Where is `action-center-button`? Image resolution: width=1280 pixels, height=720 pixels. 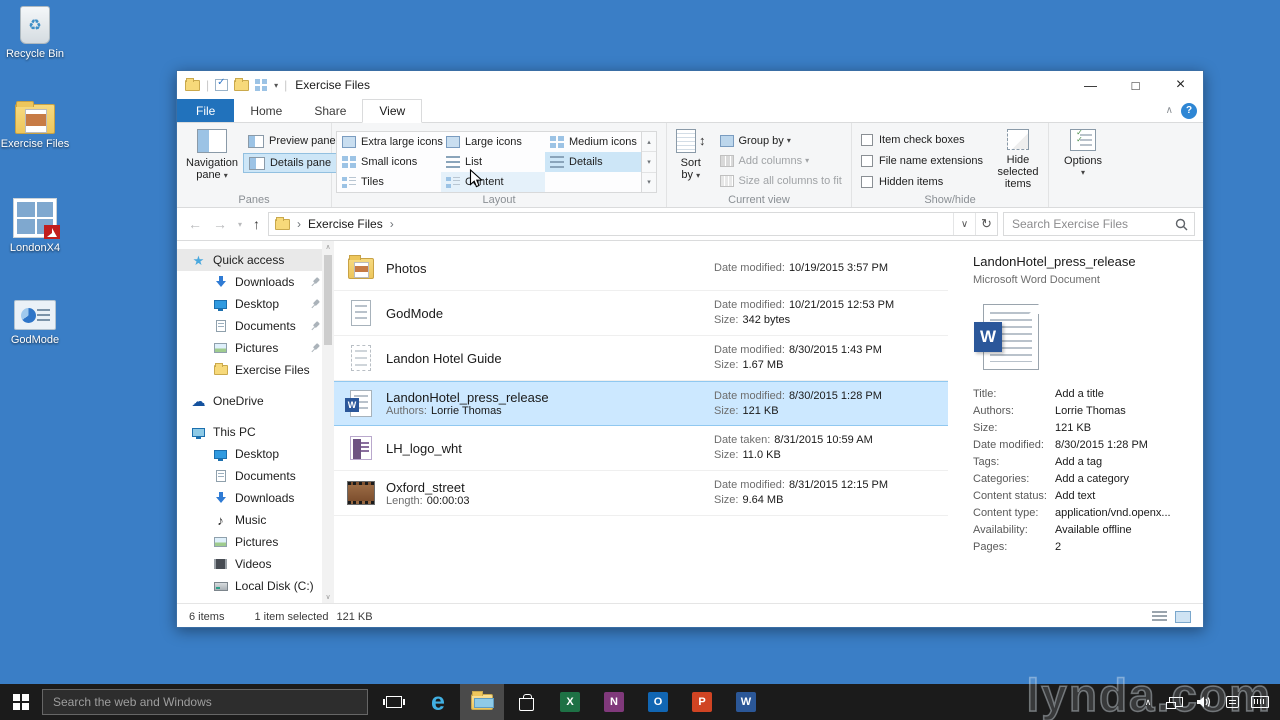
action-center-button is located at coordinates (1232, 702).